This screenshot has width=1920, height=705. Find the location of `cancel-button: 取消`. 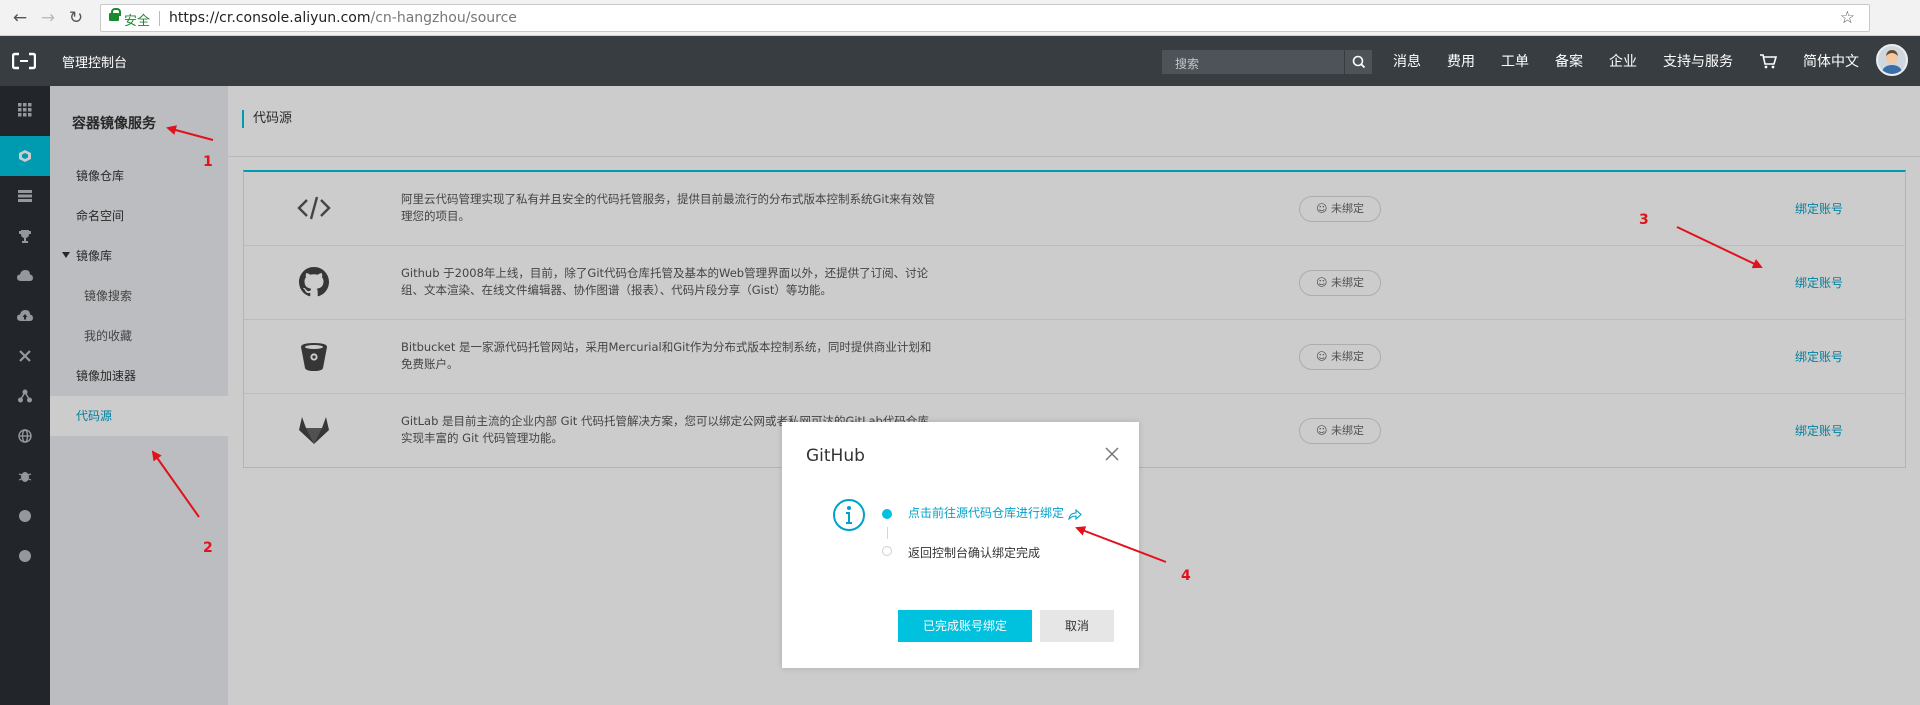

cancel-button: 取消 is located at coordinates (1077, 626).